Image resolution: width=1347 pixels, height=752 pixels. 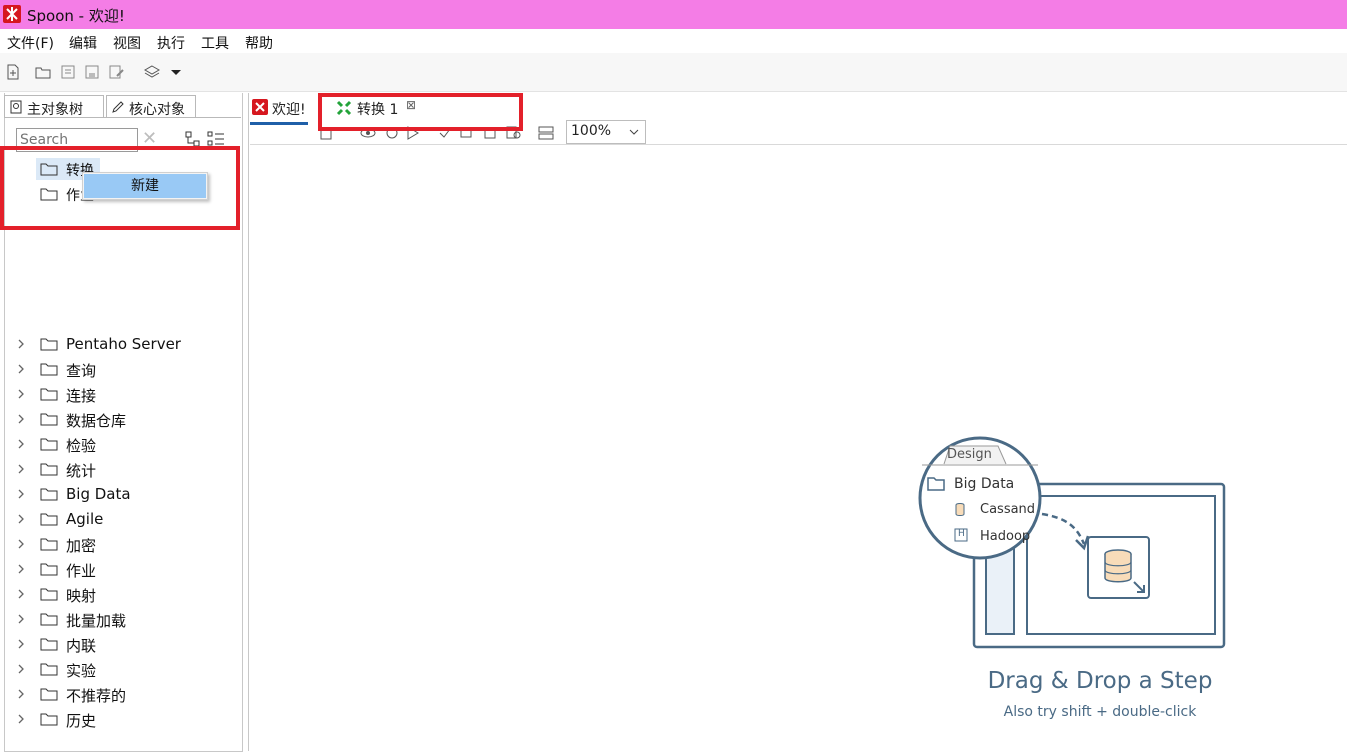 What do you see at coordinates (81, 646) in the screenshot?
I see `core-tree-item-label: 内联` at bounding box center [81, 646].